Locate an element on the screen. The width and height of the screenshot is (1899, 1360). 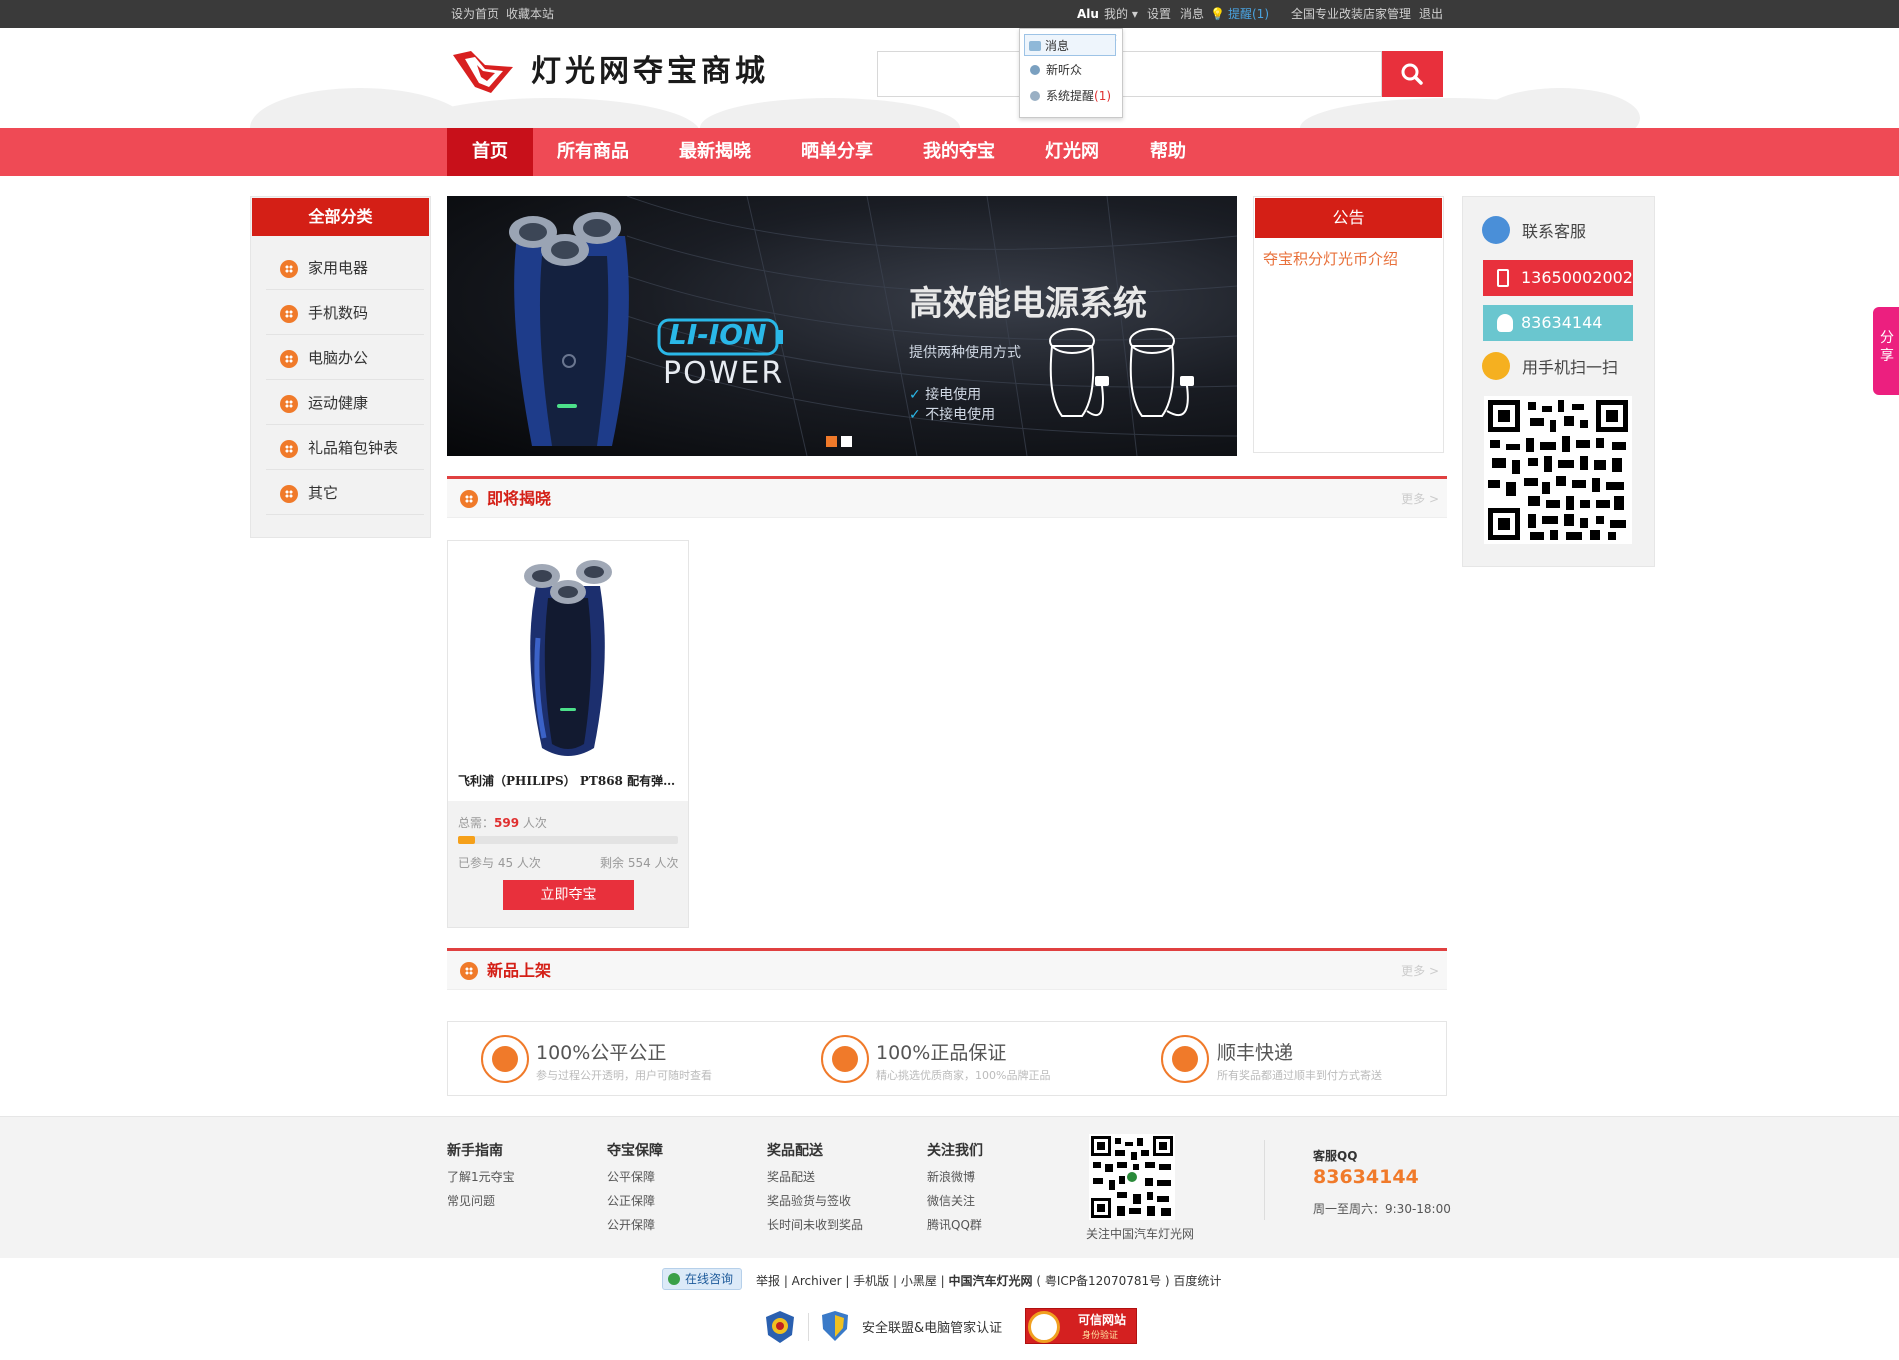
footer-link: 公平保障 is located at coordinates (631, 1176).